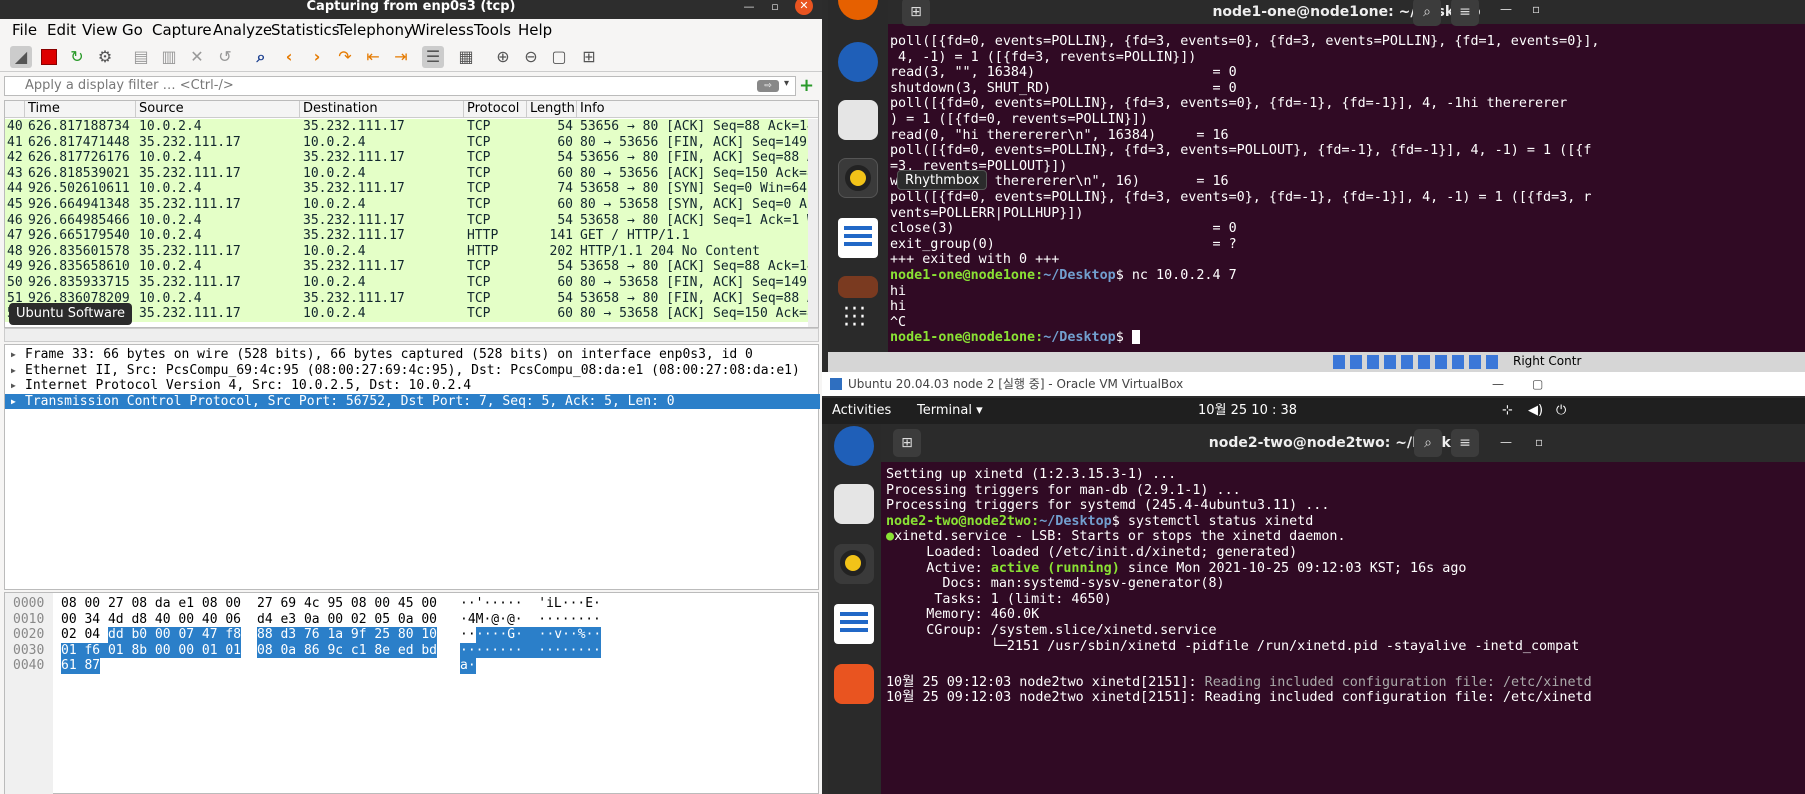 Image resolution: width=1805 pixels, height=794 pixels. Describe the element at coordinates (382, 109) in the screenshot. I see `col-destination: Destination` at that location.